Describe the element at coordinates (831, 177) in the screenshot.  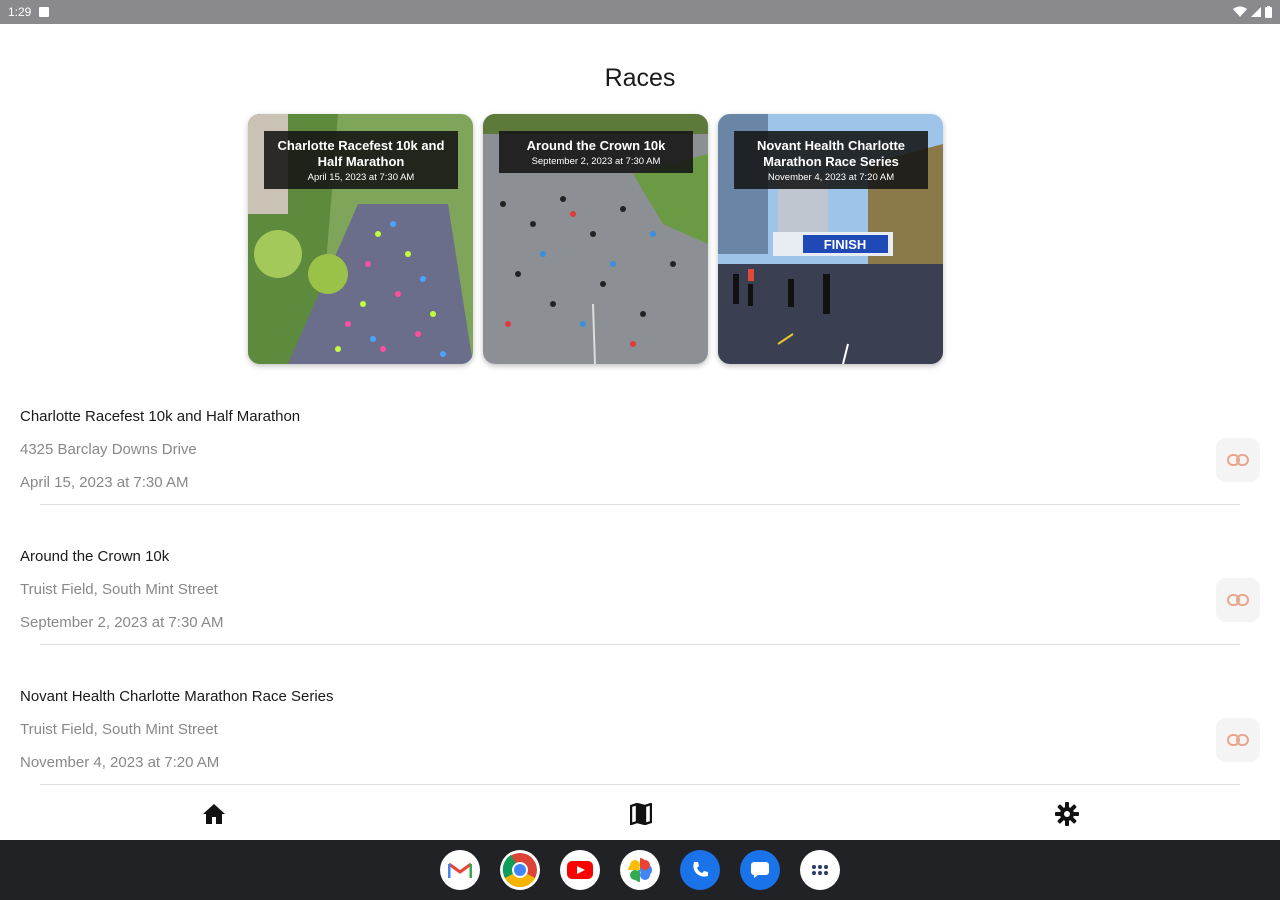
I see `card-date: November 4, 2023 at 7:20 AM` at that location.